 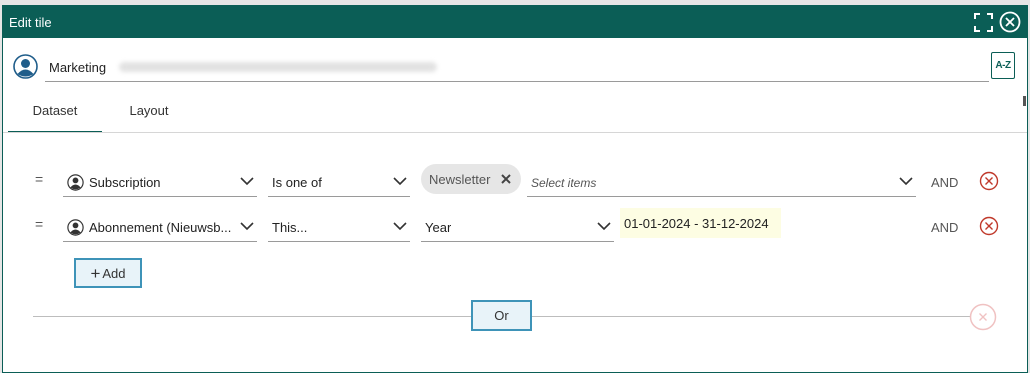 I want to click on date-range-text: 01-01-2024 - 31-12-2024, so click(x=696, y=223).